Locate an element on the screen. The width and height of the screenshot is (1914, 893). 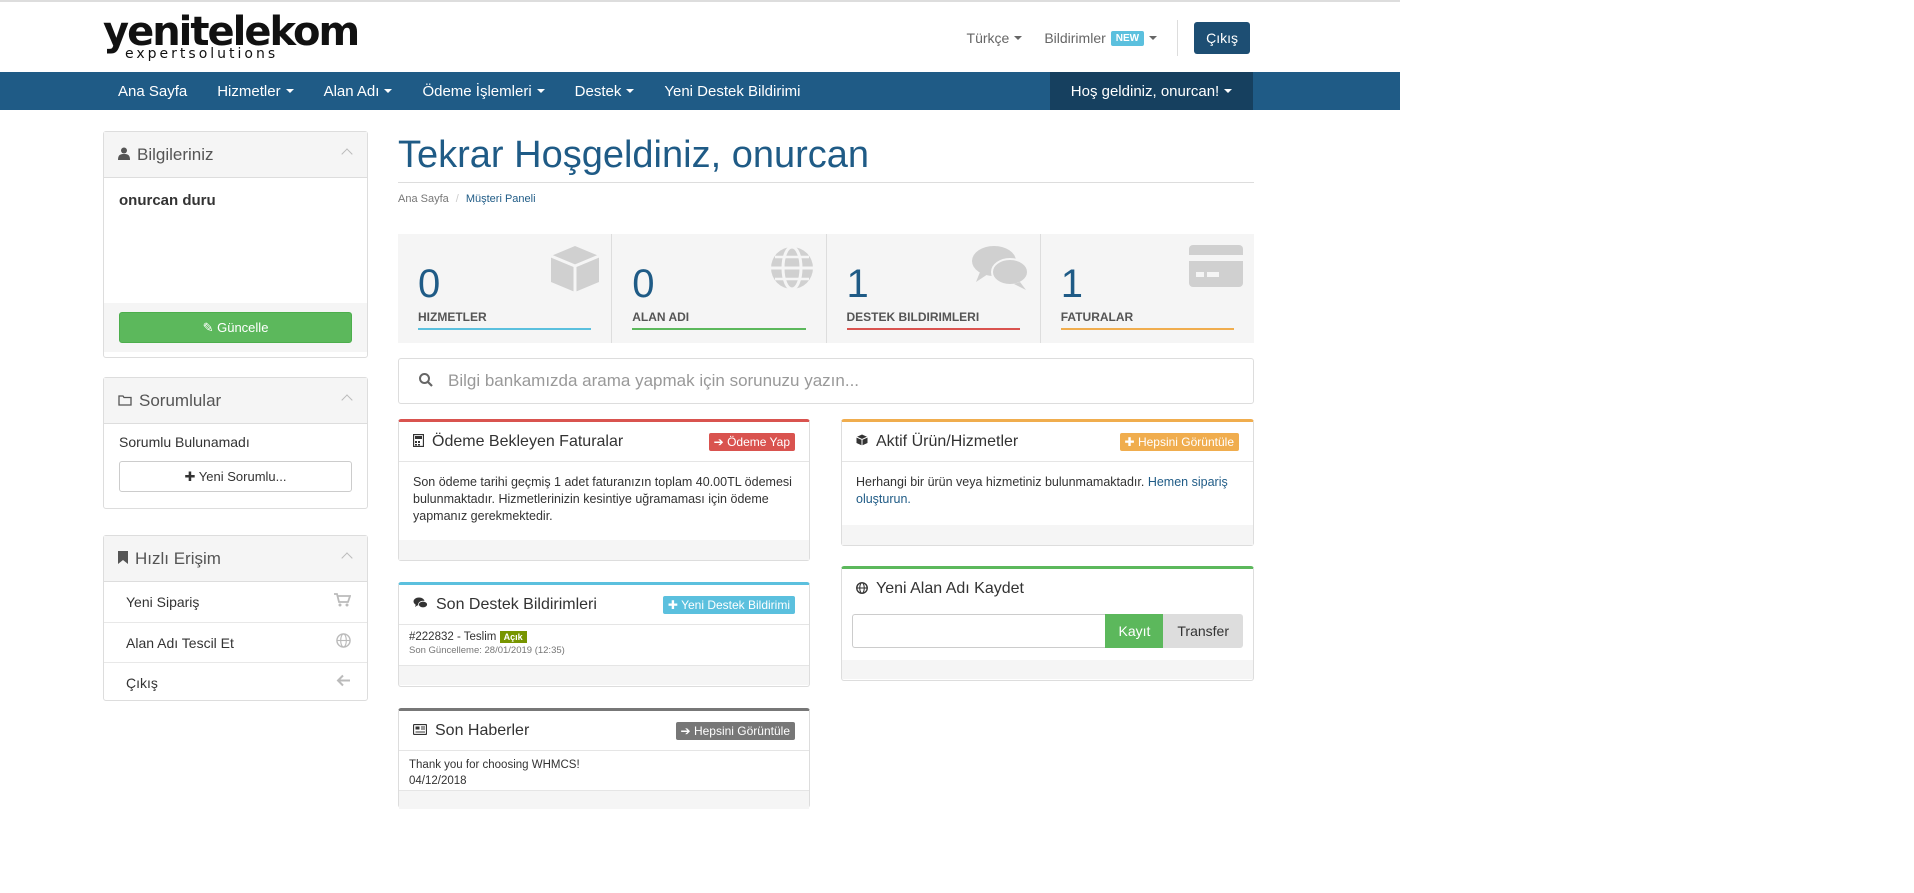
bookmark-icon is located at coordinates (123, 558).